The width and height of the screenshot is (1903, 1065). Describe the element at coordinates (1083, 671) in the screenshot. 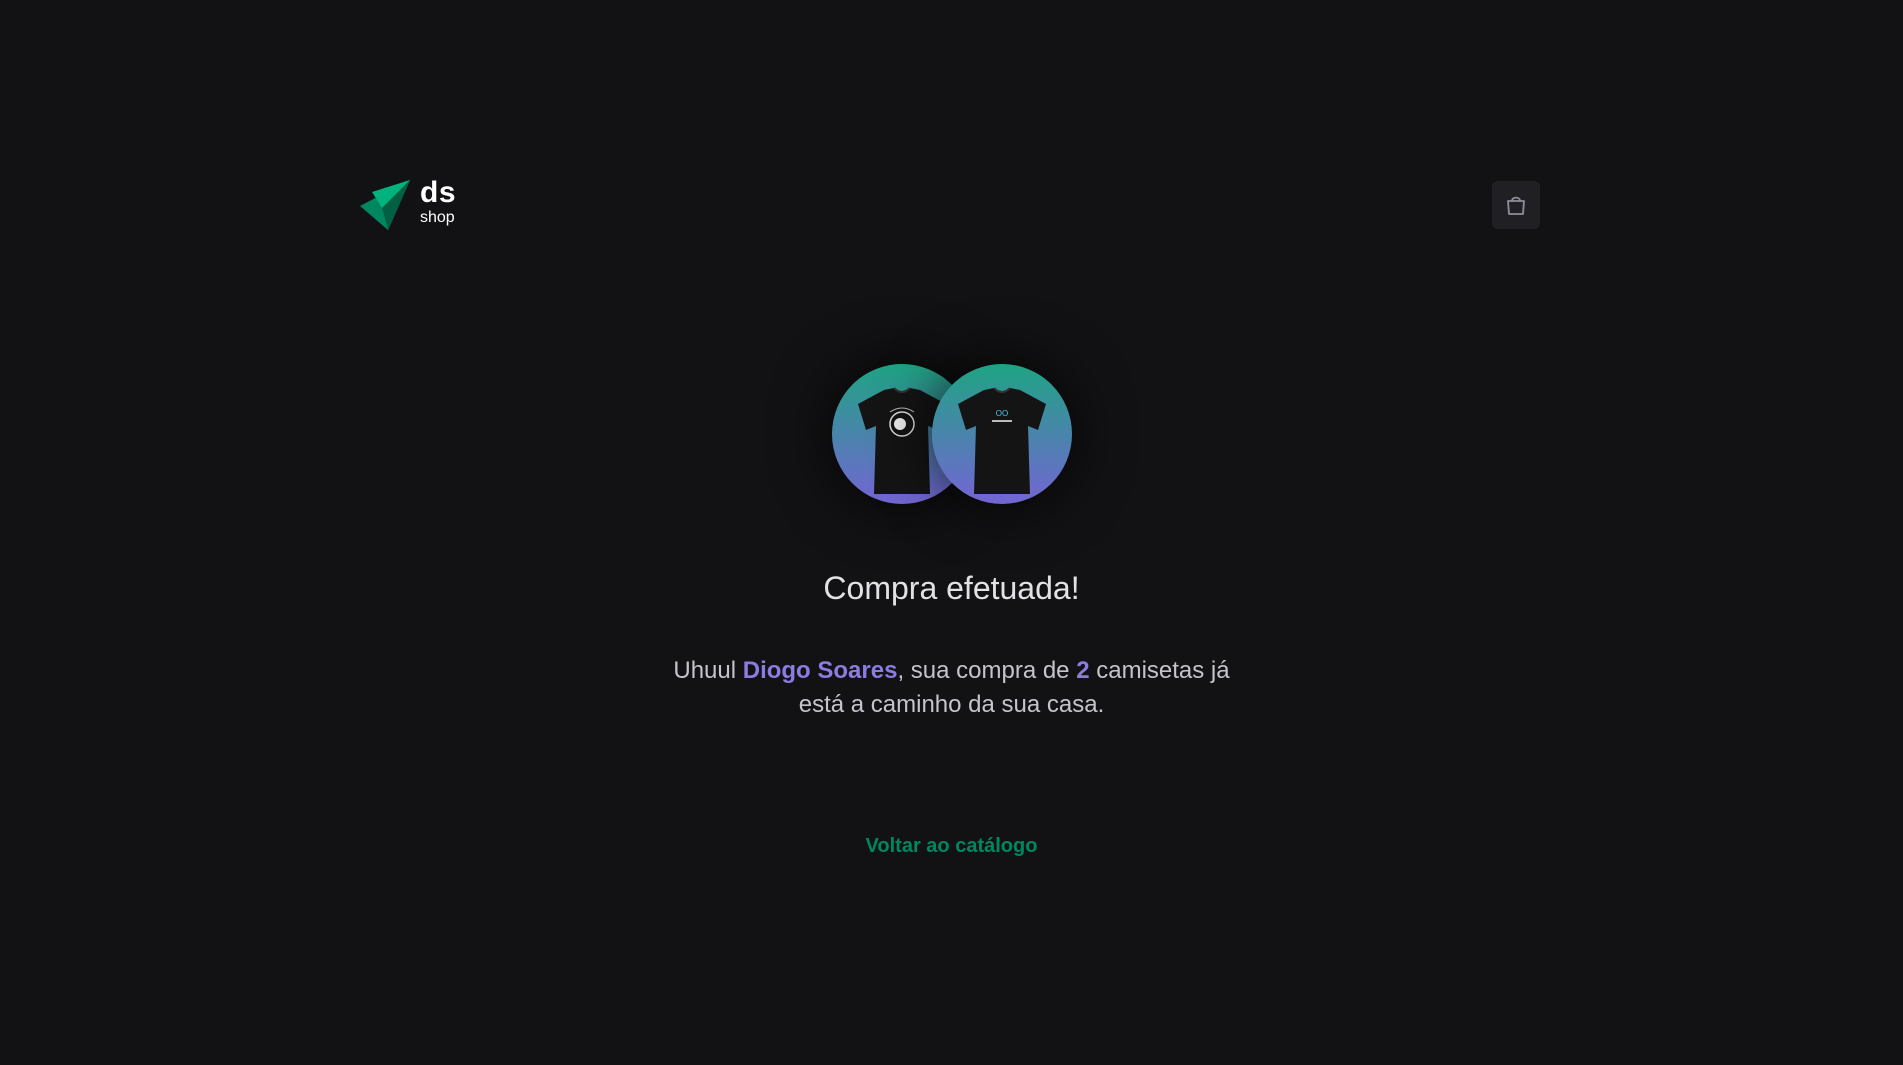

I see `item-quantity: 2` at that location.